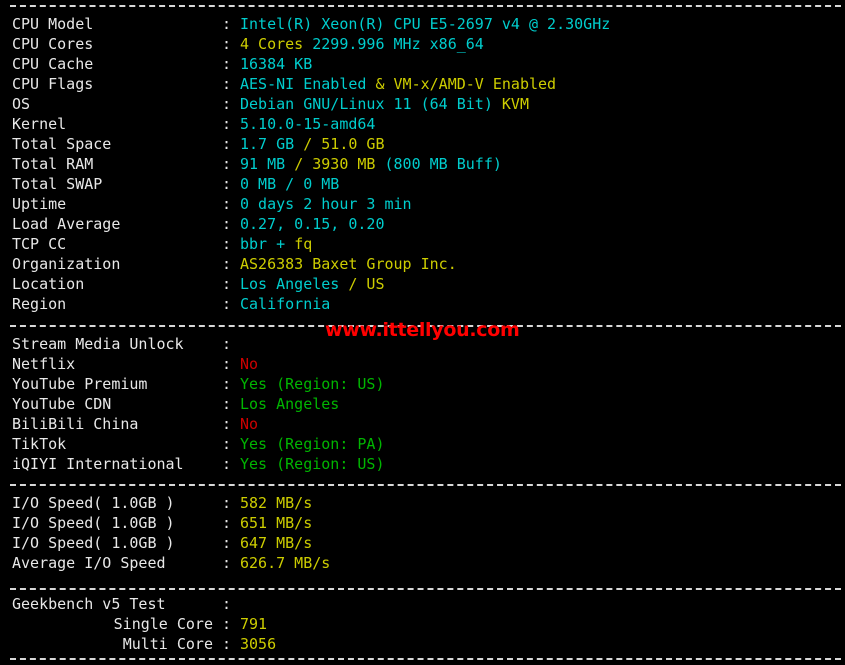 The width and height of the screenshot is (845, 665). Describe the element at coordinates (171, 563) in the screenshot. I see `info-row: Average I/O Speed:626.7 MB/s` at that location.